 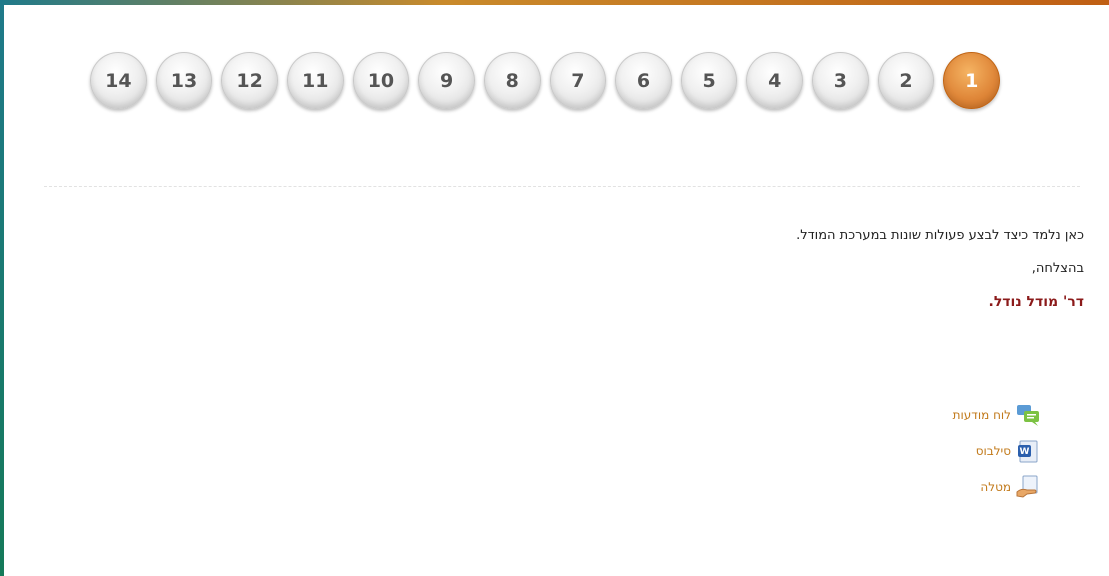 I want to click on top-border, so click(x=554, y=2).